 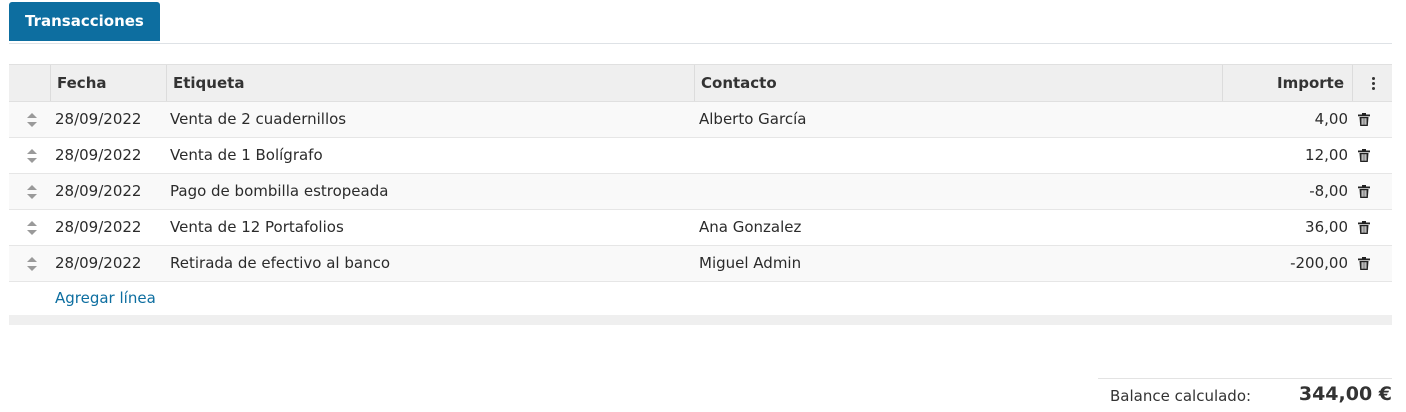 What do you see at coordinates (1319, 263) in the screenshot?
I see `cell-importe: -200,00` at bounding box center [1319, 263].